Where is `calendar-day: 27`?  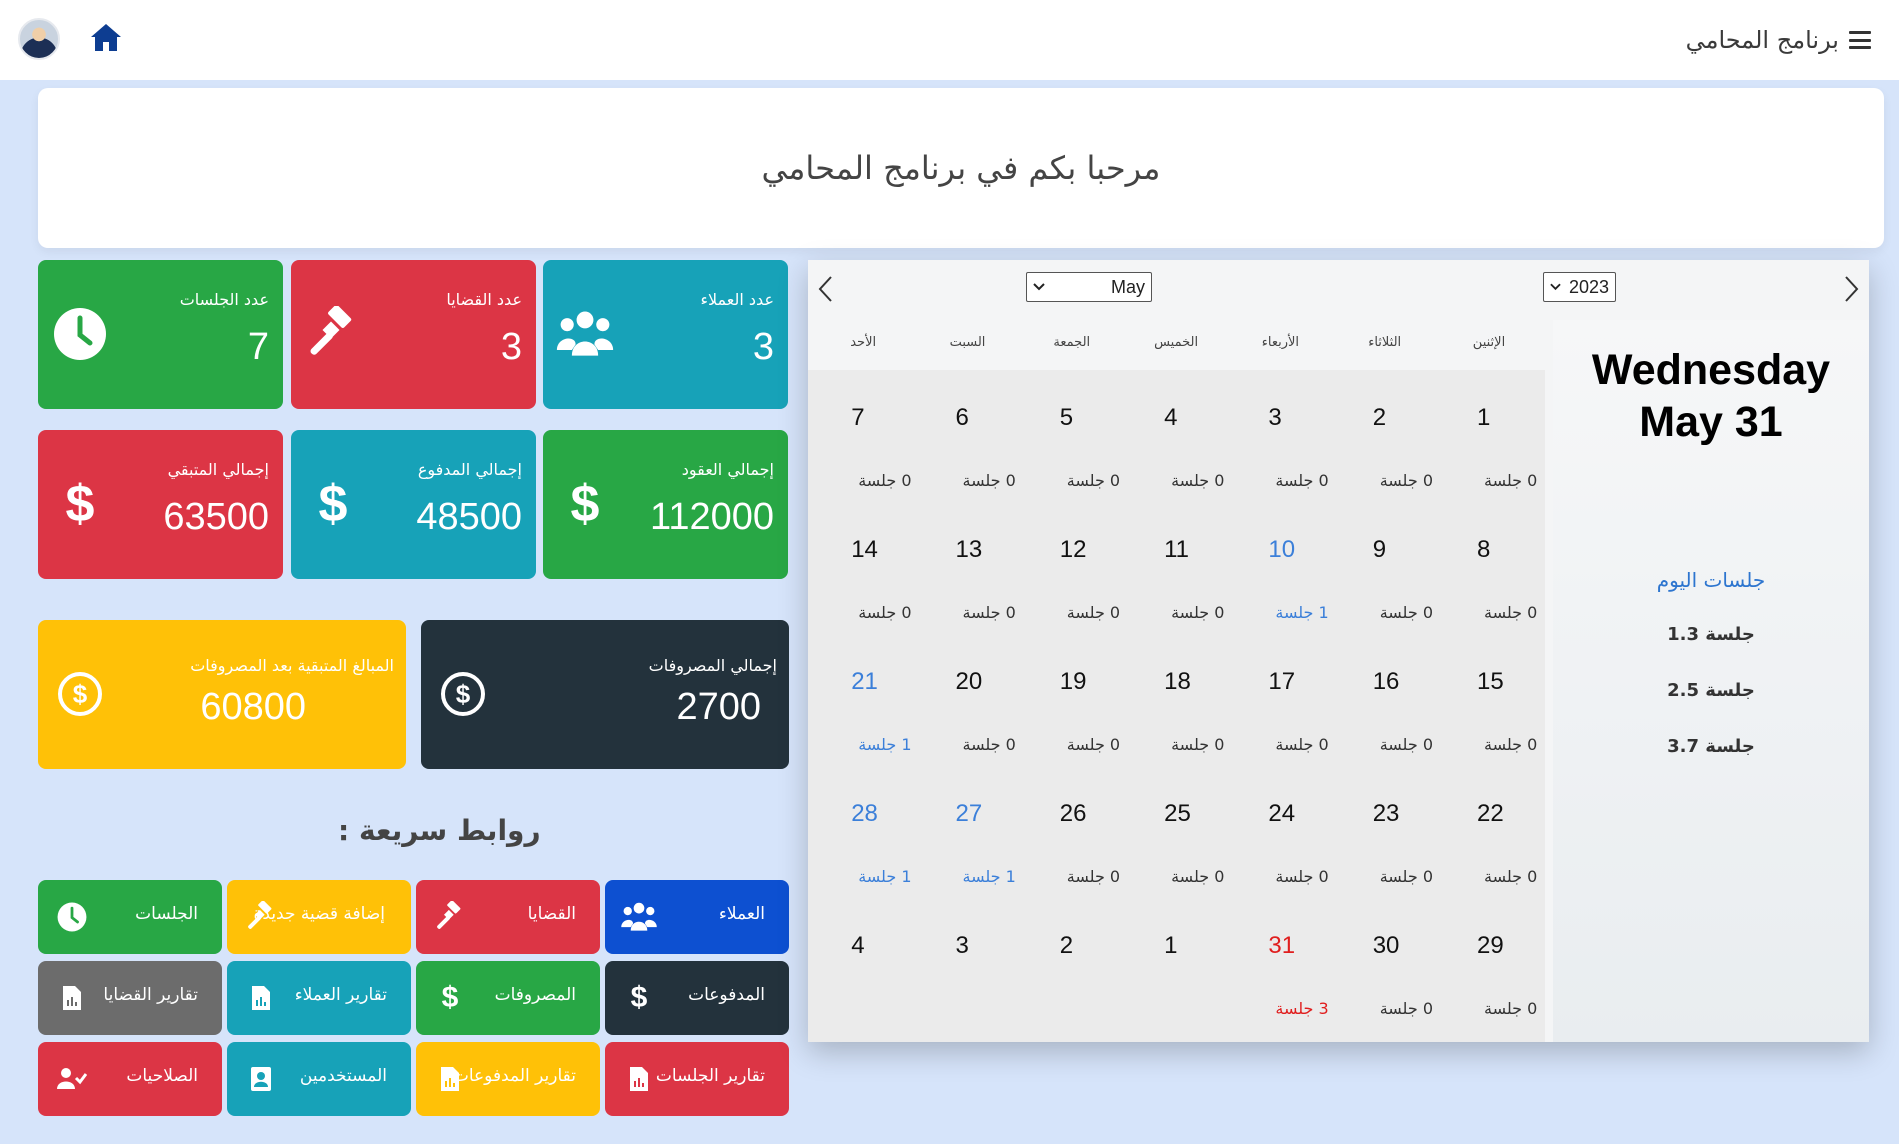
calendar-day: 27 is located at coordinates (986, 814).